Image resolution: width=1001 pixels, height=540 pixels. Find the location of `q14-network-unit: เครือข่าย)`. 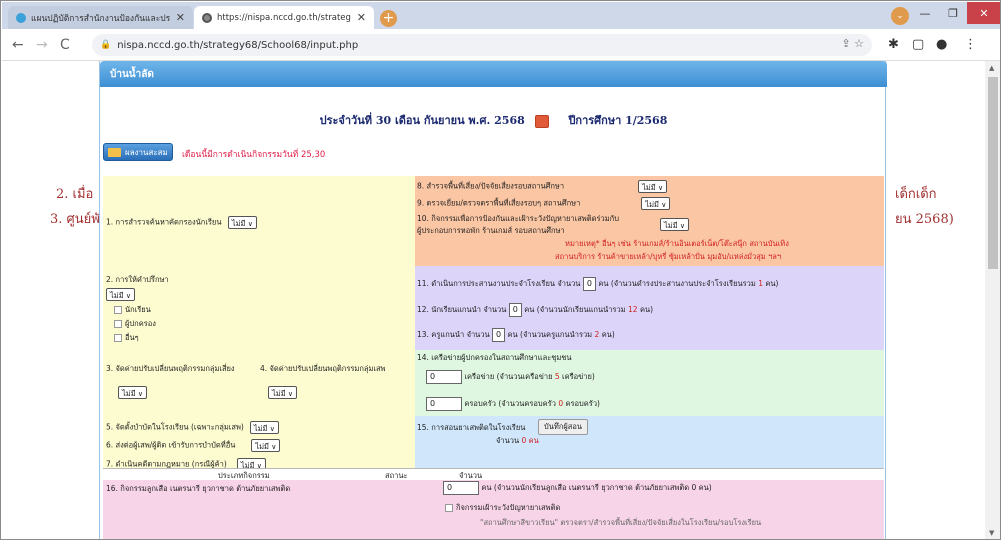

q14-network-unit: เครือข่าย) is located at coordinates (578, 376).